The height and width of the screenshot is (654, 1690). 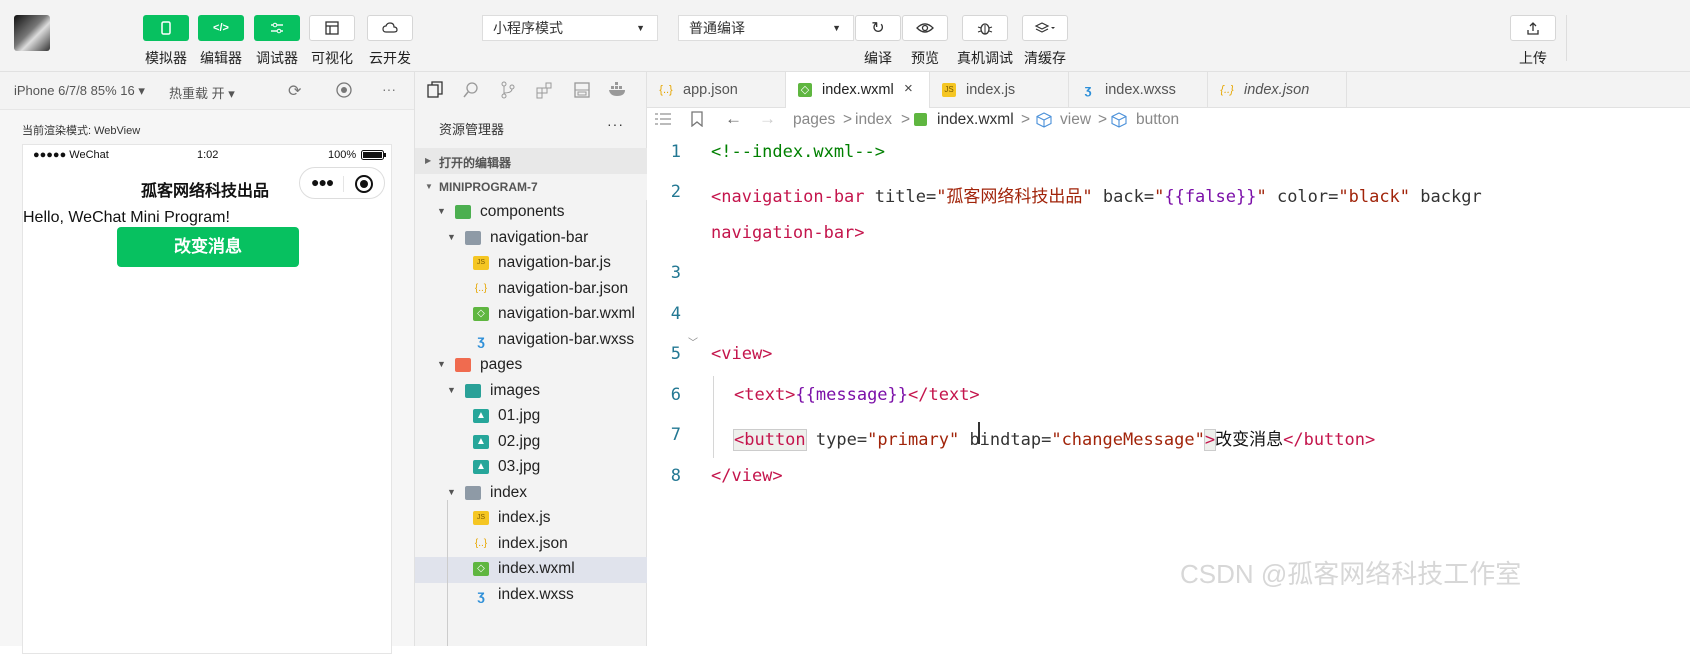 I want to click on rotate-icon: ⟳, so click(x=294, y=91).